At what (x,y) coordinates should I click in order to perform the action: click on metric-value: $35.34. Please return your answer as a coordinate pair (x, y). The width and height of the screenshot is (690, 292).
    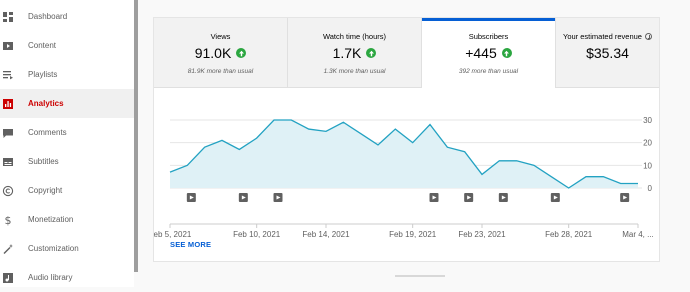
    Looking at the image, I should click on (607, 53).